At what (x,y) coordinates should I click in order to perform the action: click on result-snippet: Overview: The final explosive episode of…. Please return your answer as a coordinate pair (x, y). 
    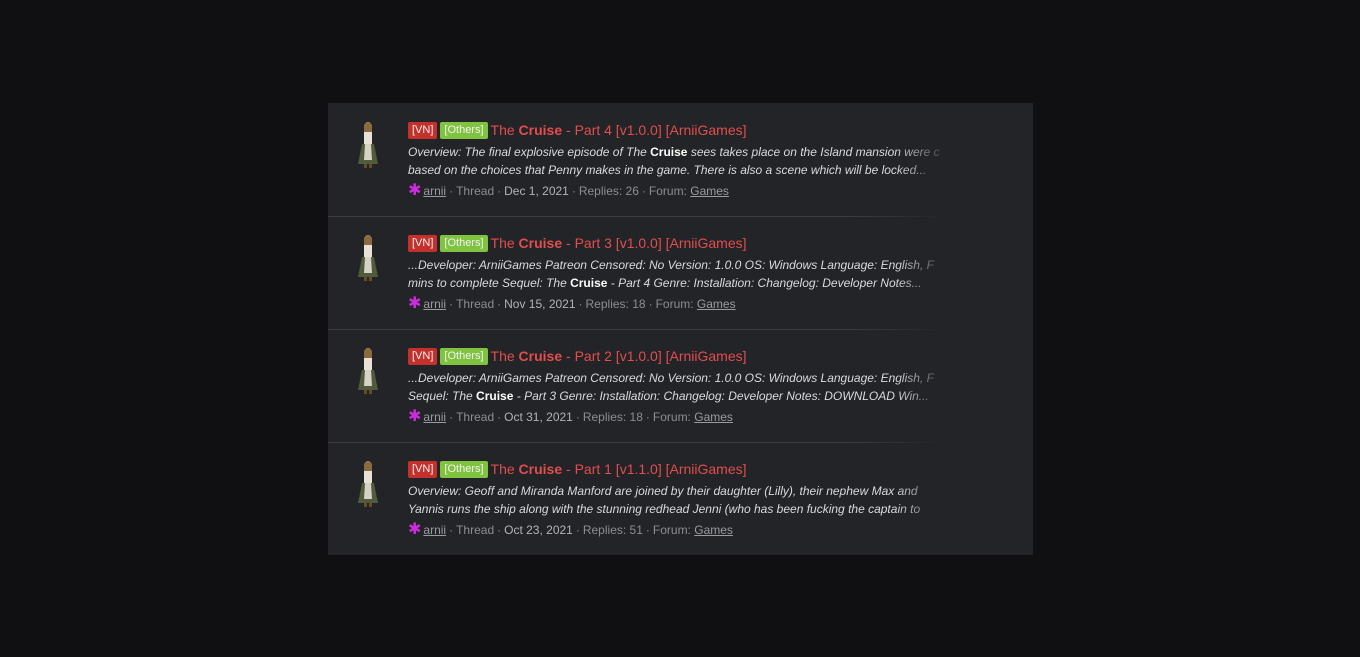
    Looking at the image, I should click on (681, 161).